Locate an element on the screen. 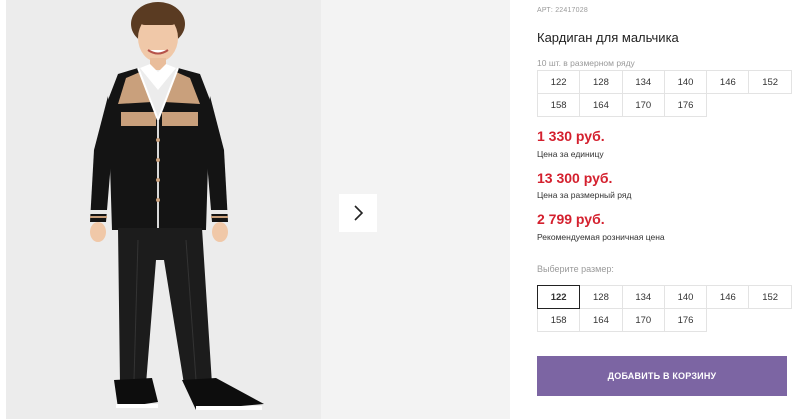  add-to-cart-button: ДОБАВИТЬ В КОРЗИНУ is located at coordinates (662, 376).